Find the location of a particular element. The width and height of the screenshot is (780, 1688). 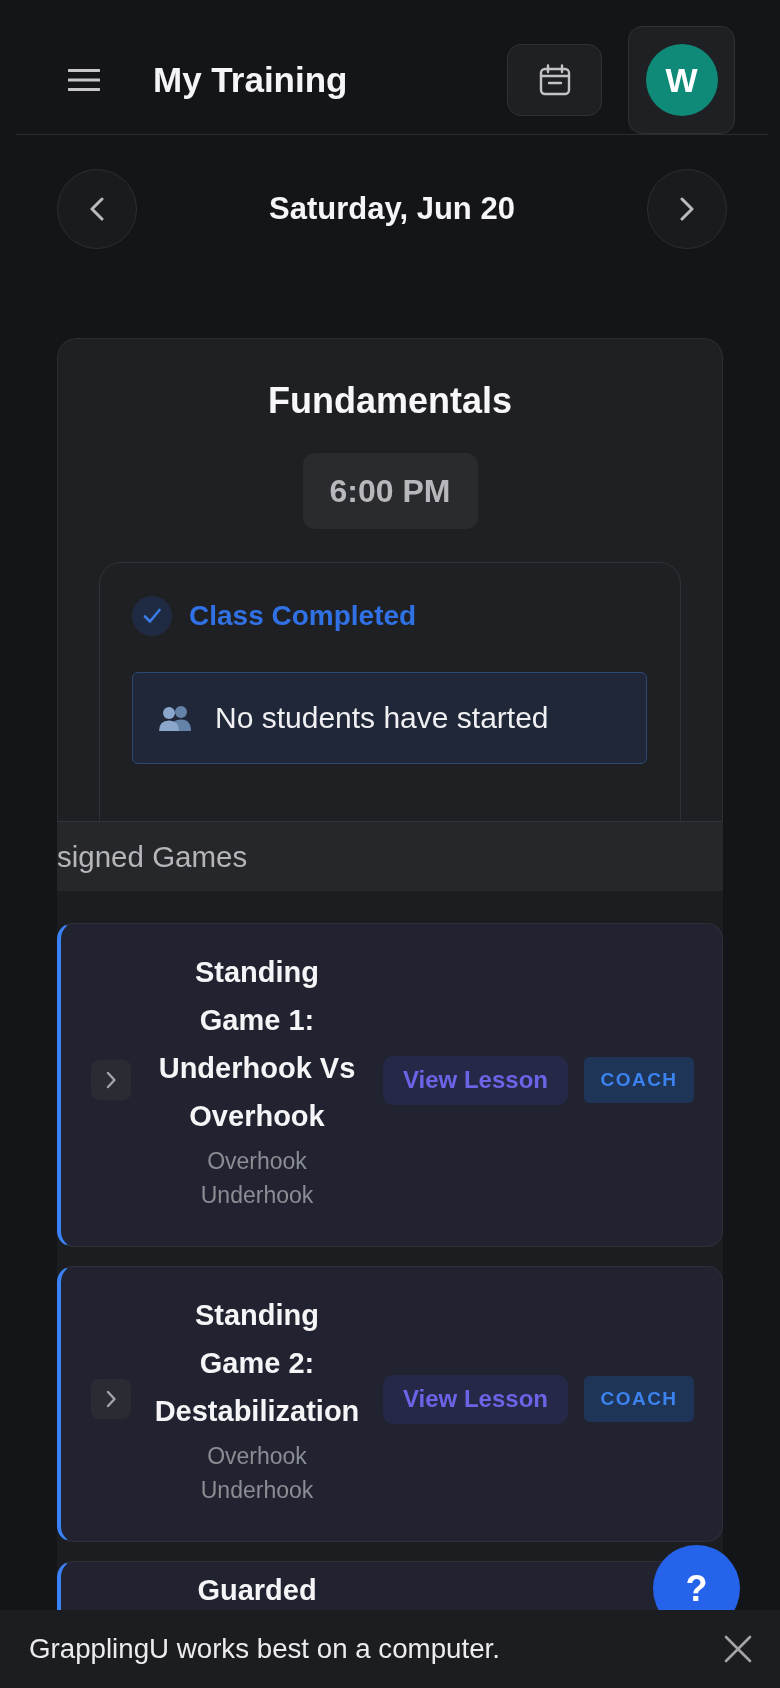

close-button is located at coordinates (738, 1649).